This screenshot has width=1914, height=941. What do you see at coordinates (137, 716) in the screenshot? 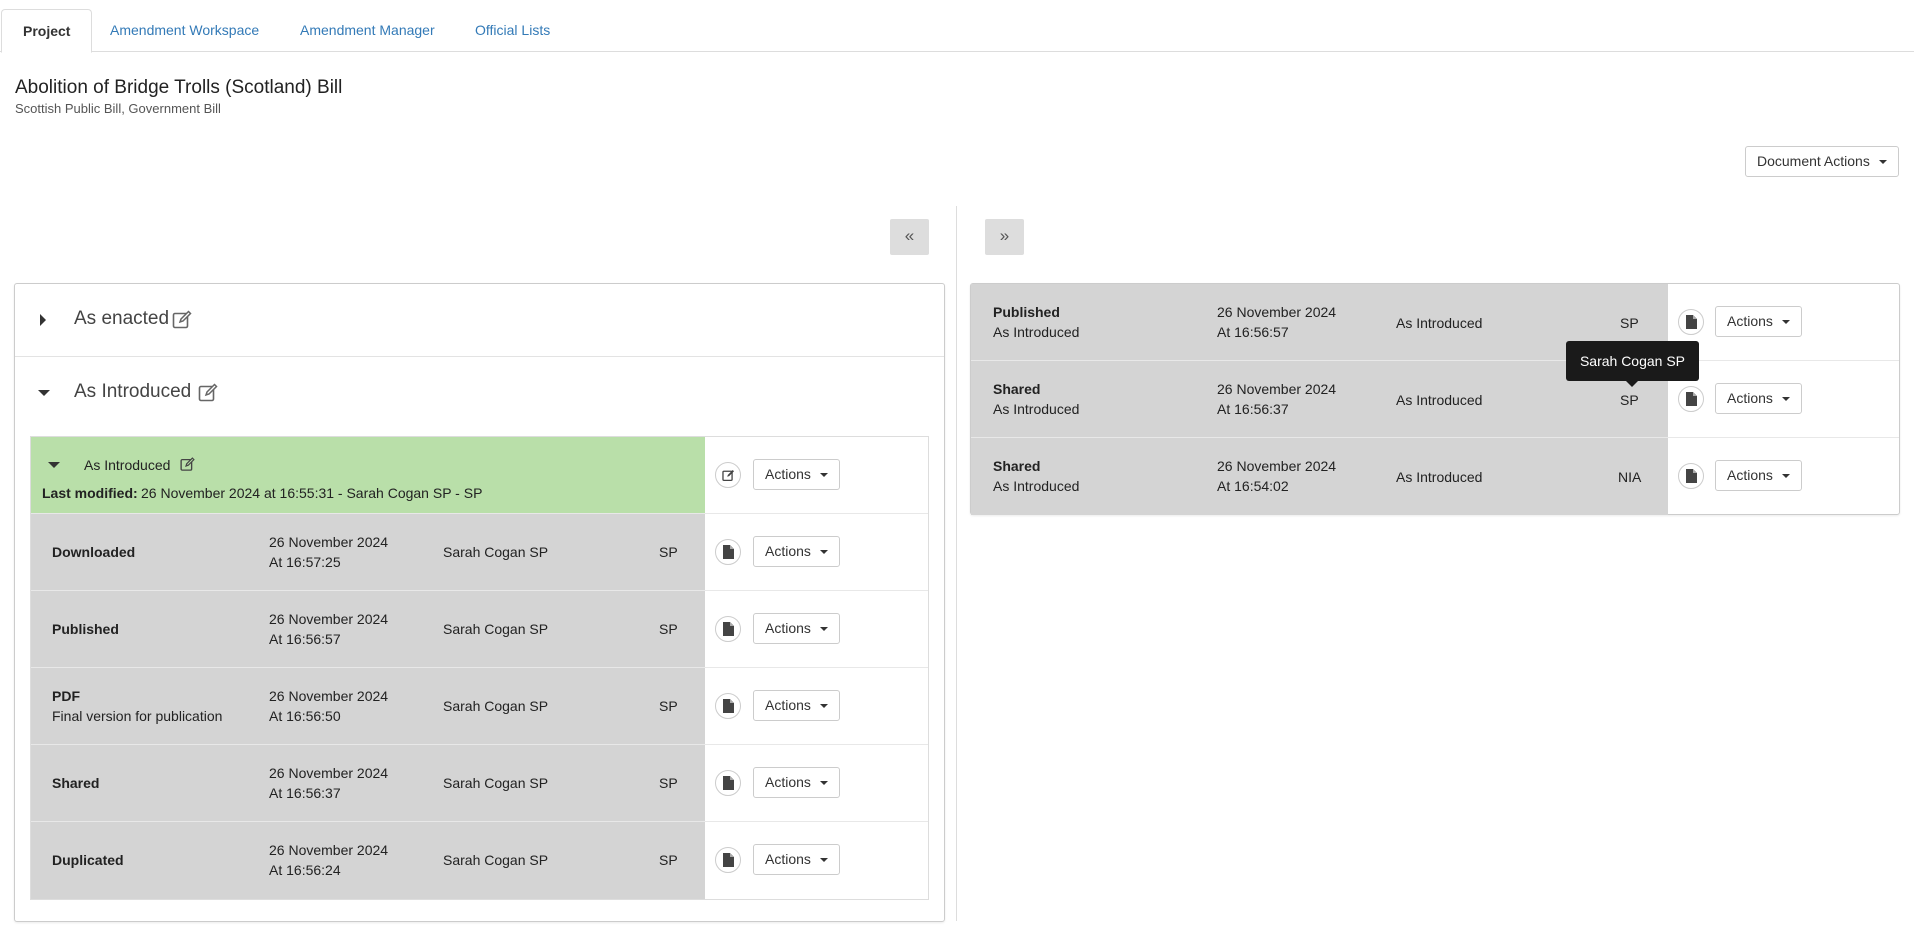
I see `event-note: Final version for publication` at bounding box center [137, 716].